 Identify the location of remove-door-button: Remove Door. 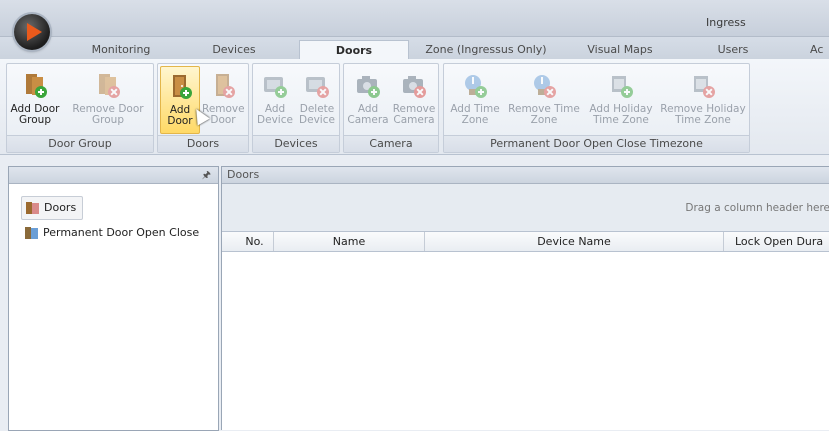
(223, 99).